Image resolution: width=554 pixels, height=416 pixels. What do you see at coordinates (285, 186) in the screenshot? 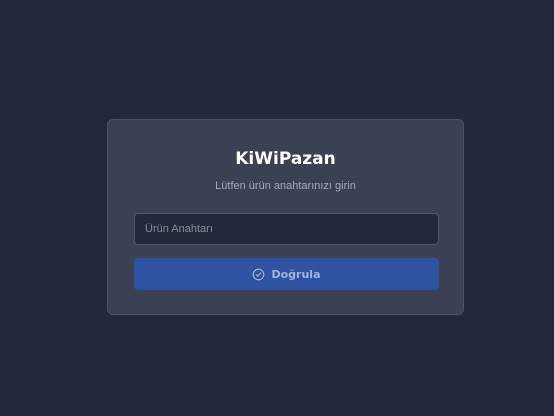
I see `instruction-text: Lütfen ürün anahtarınızı girin` at bounding box center [285, 186].